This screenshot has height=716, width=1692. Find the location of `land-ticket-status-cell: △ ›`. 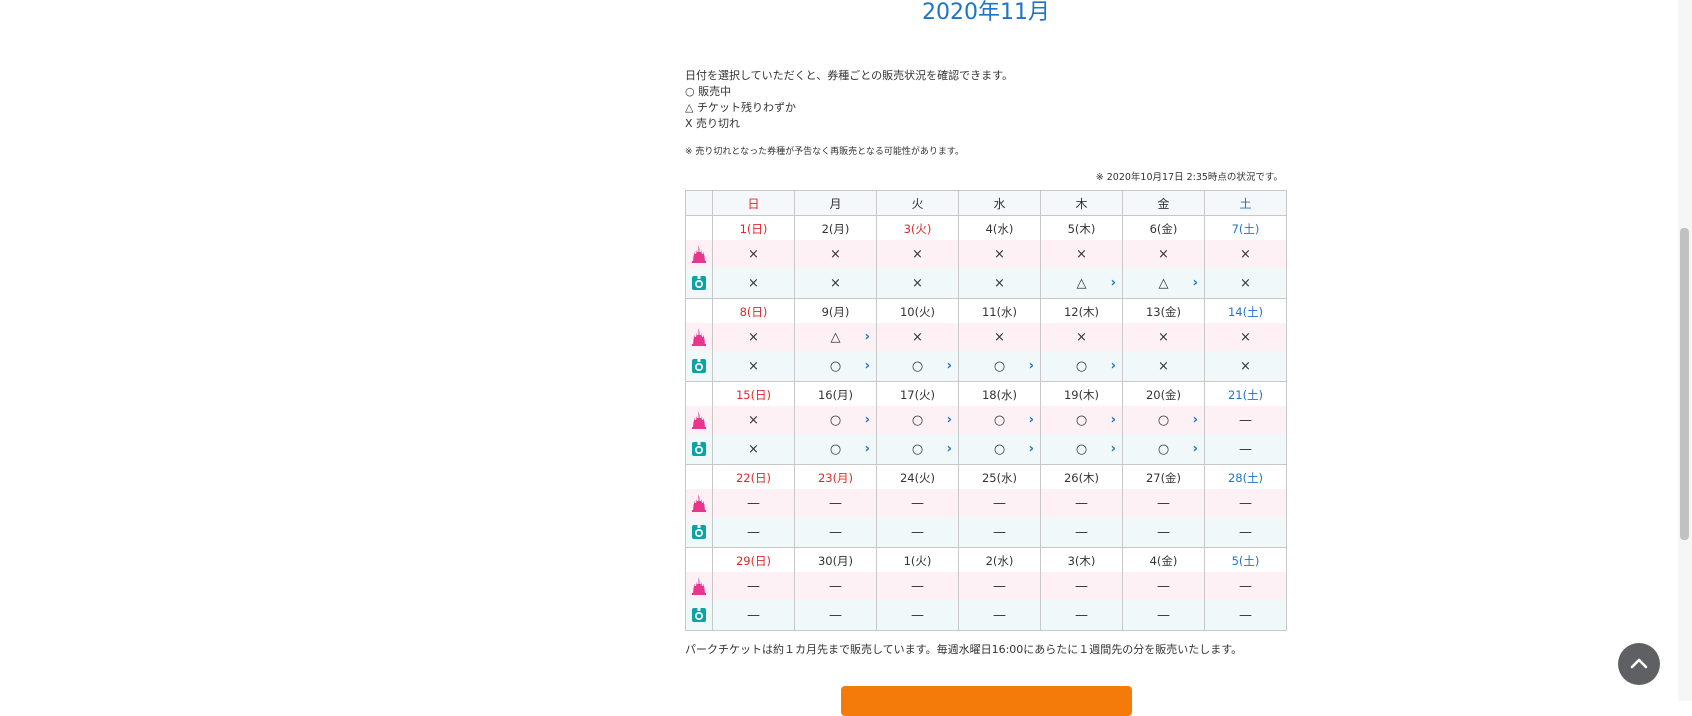

land-ticket-status-cell: △ › is located at coordinates (835, 337).